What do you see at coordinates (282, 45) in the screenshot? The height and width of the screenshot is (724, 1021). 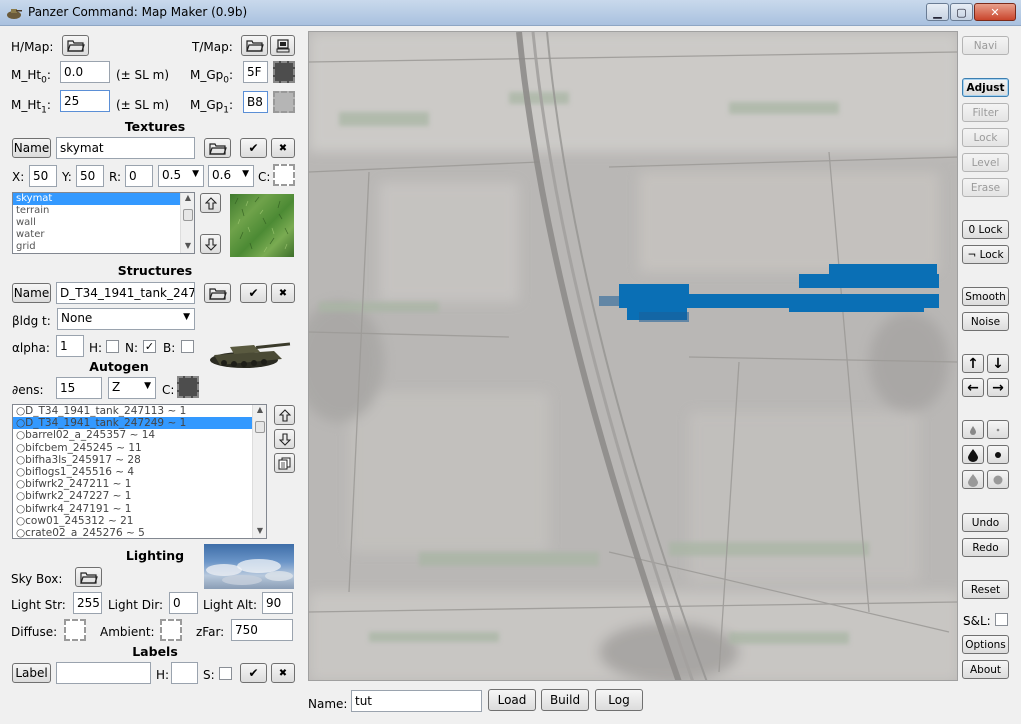 I see `tmap-generate-button` at bounding box center [282, 45].